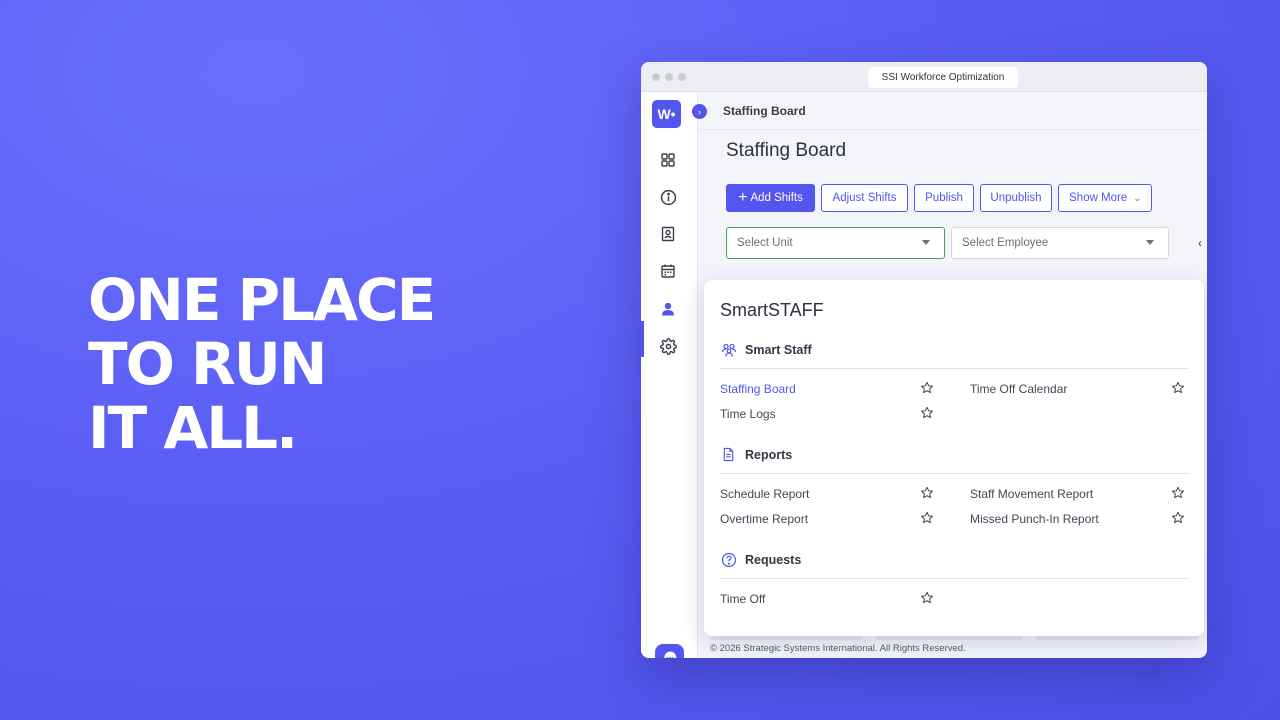  Describe the element at coordinates (748, 414) in the screenshot. I see `menu-item-time-logs: Time Logs` at that location.